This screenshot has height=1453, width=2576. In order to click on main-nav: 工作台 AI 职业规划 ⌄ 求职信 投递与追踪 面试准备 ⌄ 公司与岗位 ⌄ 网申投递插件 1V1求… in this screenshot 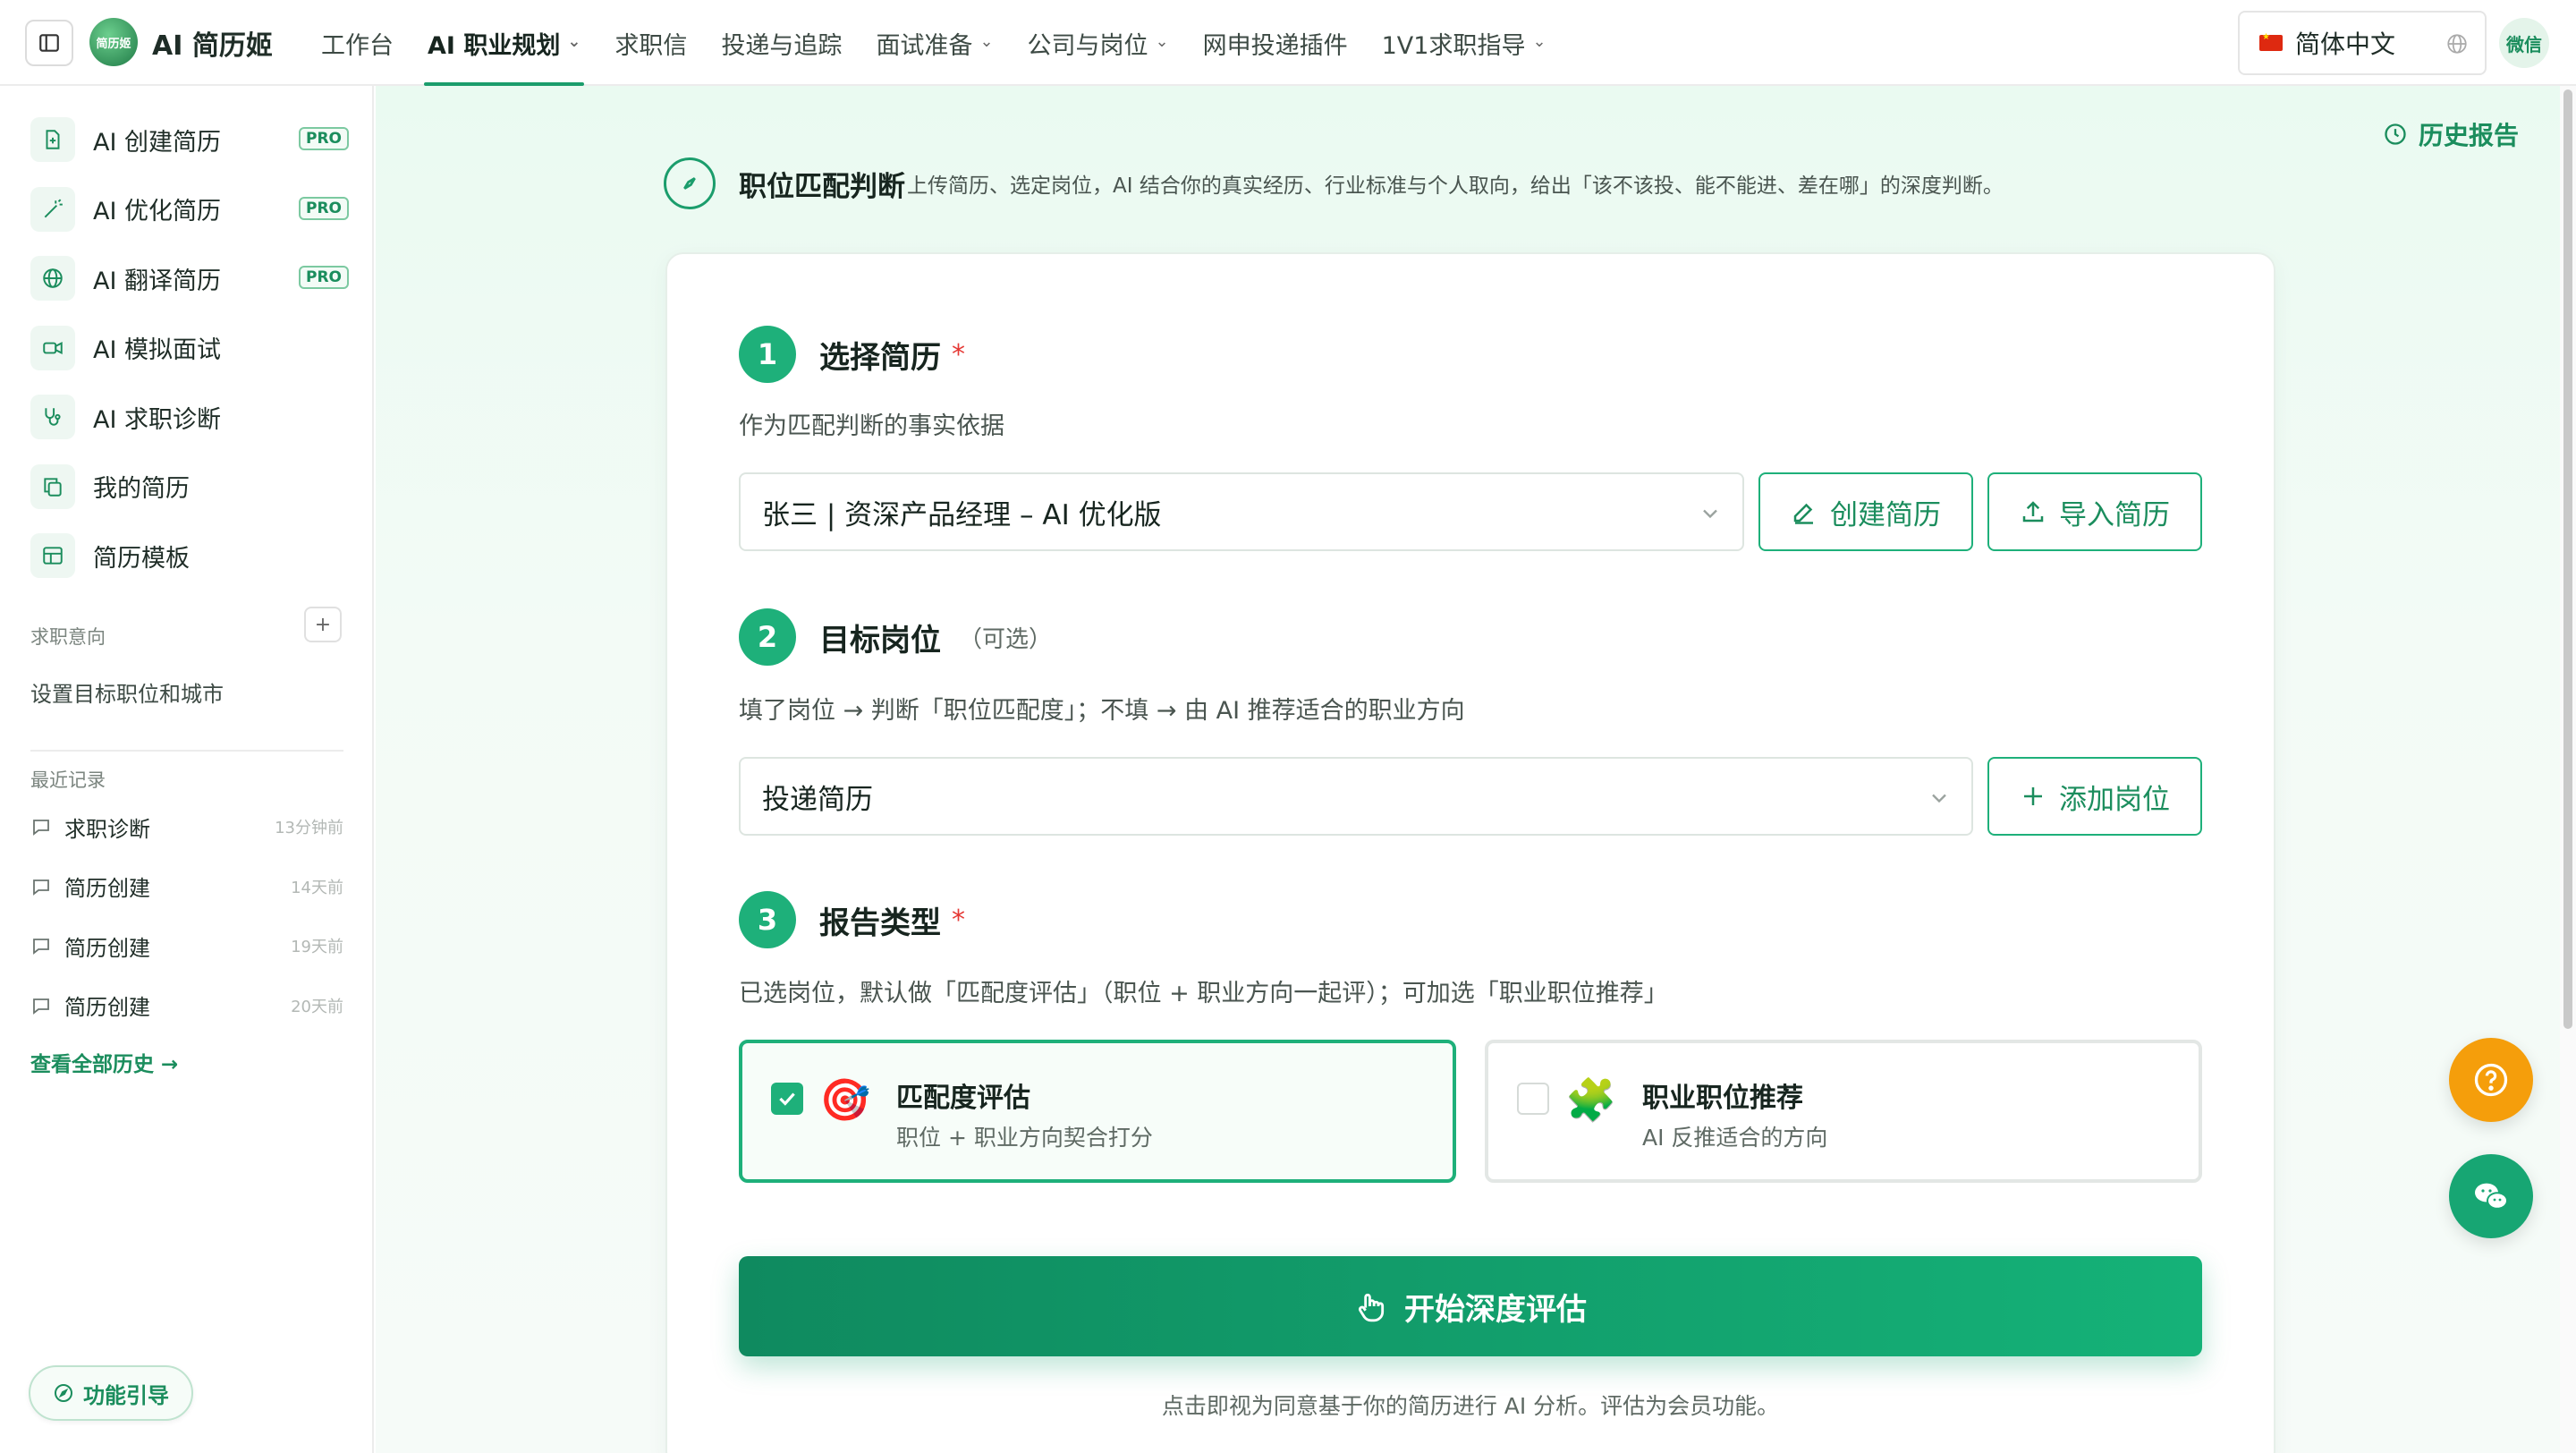, I will do `click(933, 43)`.